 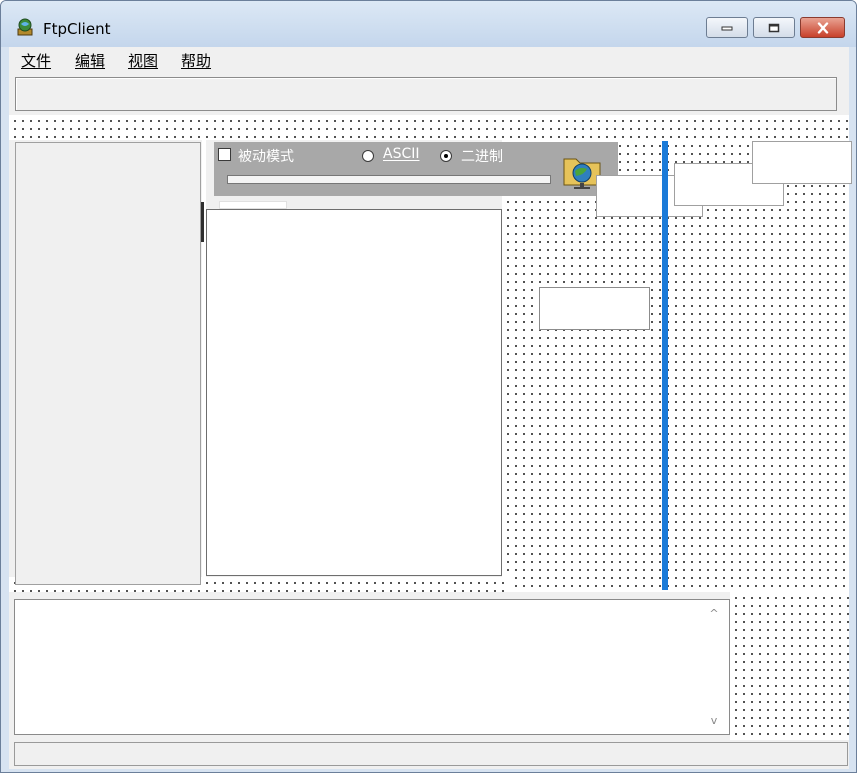 I want to click on directory-tree-panel, so click(x=108, y=363).